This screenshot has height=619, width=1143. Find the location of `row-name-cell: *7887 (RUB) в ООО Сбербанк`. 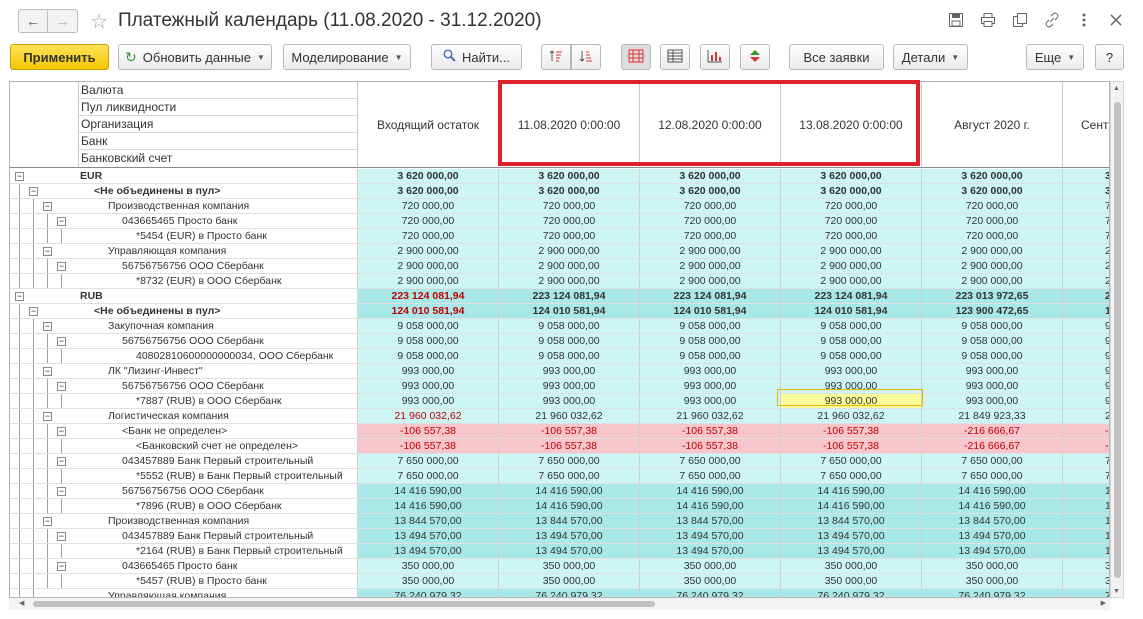

row-name-cell: *7887 (RUB) в ООО Сбербанк is located at coordinates (184, 401).